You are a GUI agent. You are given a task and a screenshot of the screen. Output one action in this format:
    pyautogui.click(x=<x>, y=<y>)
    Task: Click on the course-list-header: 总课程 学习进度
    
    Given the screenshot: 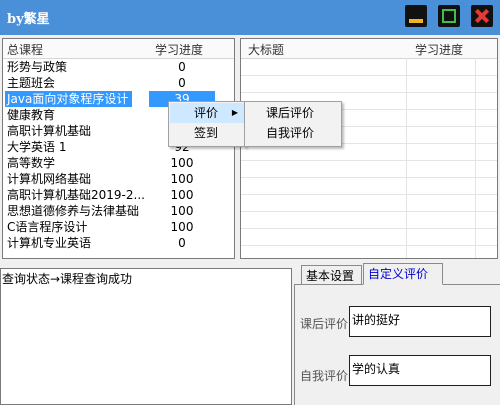 What is the action you would take?
    pyautogui.click(x=118, y=49)
    